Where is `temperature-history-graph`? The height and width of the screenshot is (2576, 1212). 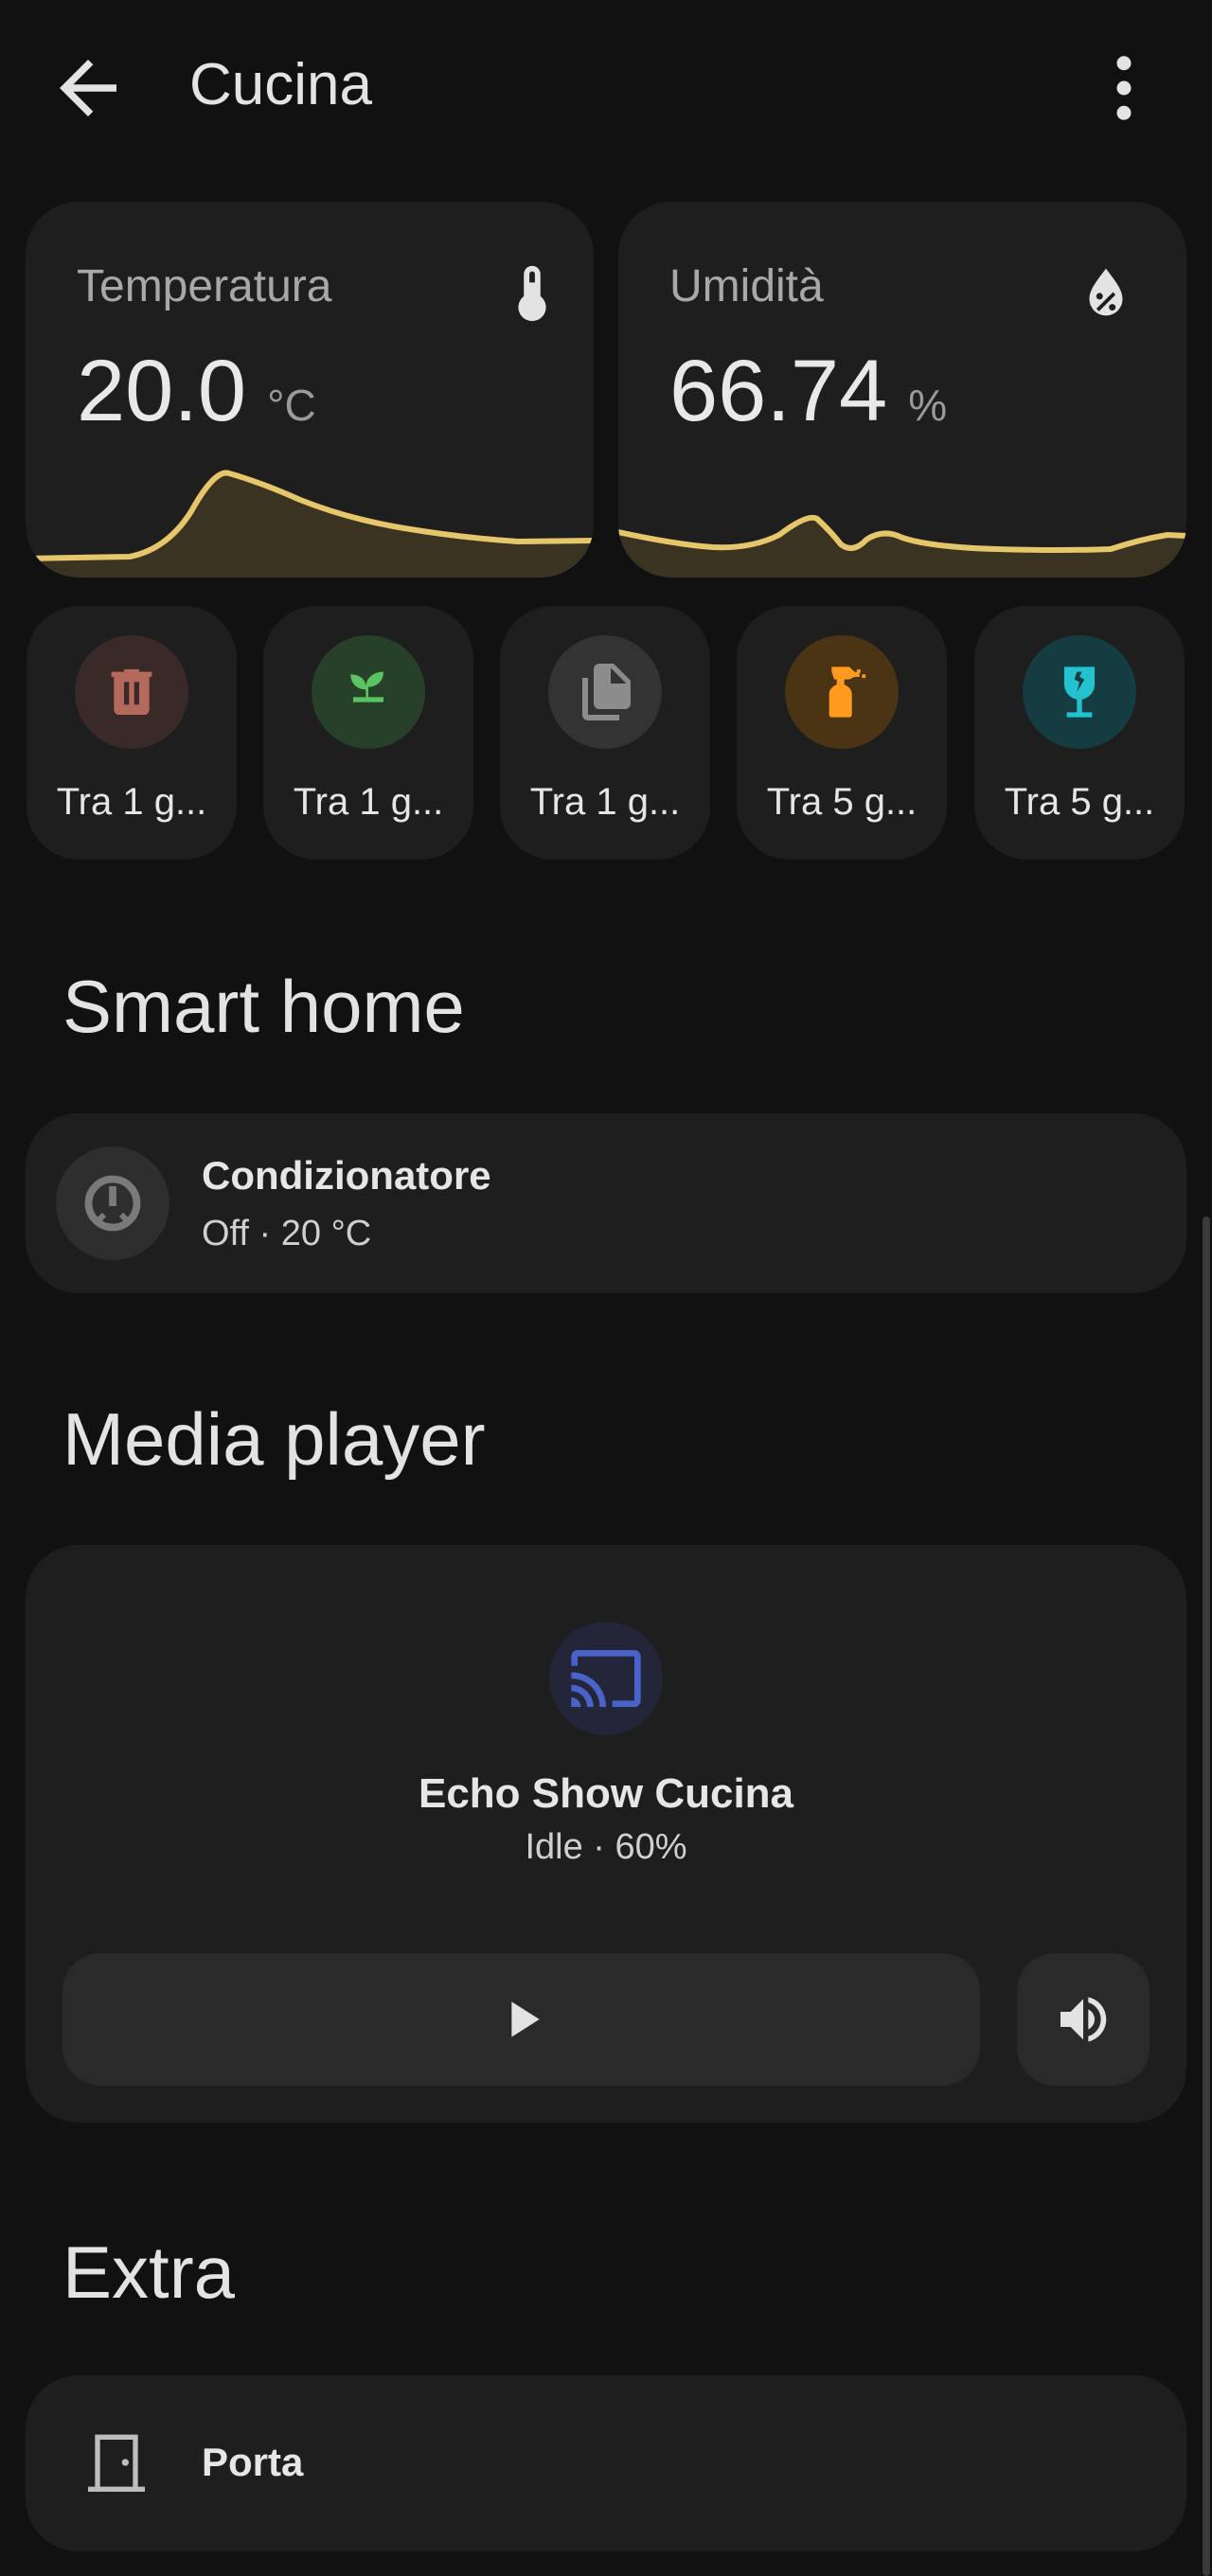
temperature-history-graph is located at coordinates (310, 524).